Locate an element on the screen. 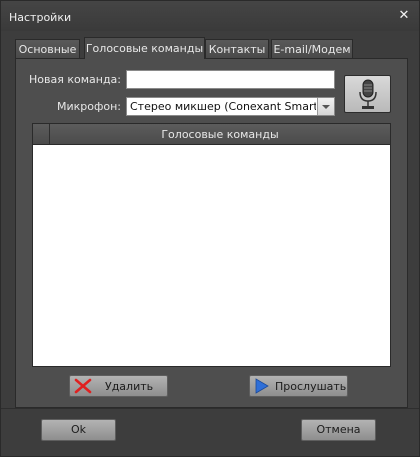 The height and width of the screenshot is (457, 420). tab-email-modem: E-mail/Модем is located at coordinates (312, 48).